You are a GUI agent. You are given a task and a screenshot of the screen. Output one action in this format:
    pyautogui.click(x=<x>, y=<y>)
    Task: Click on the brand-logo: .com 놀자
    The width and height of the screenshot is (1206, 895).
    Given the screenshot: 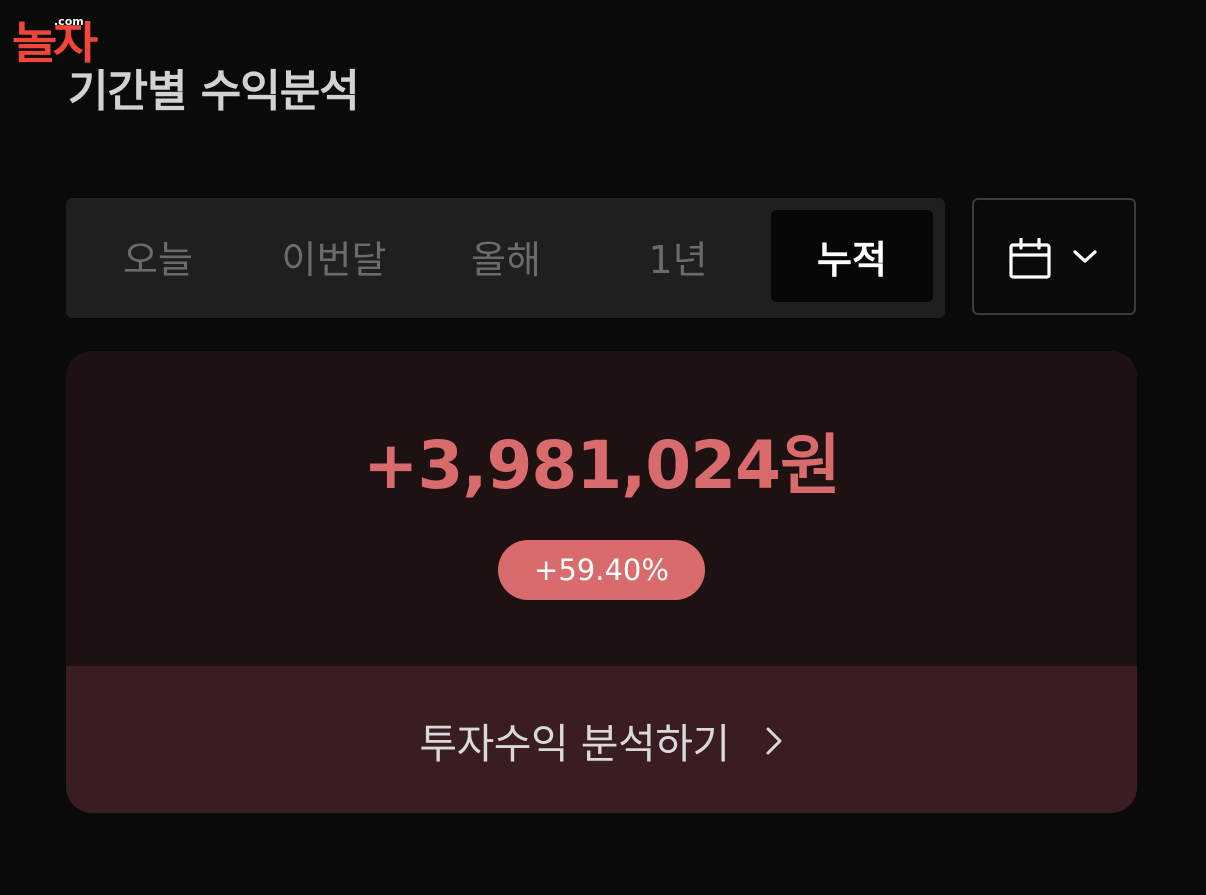 What is the action you would take?
    pyautogui.click(x=82, y=38)
    